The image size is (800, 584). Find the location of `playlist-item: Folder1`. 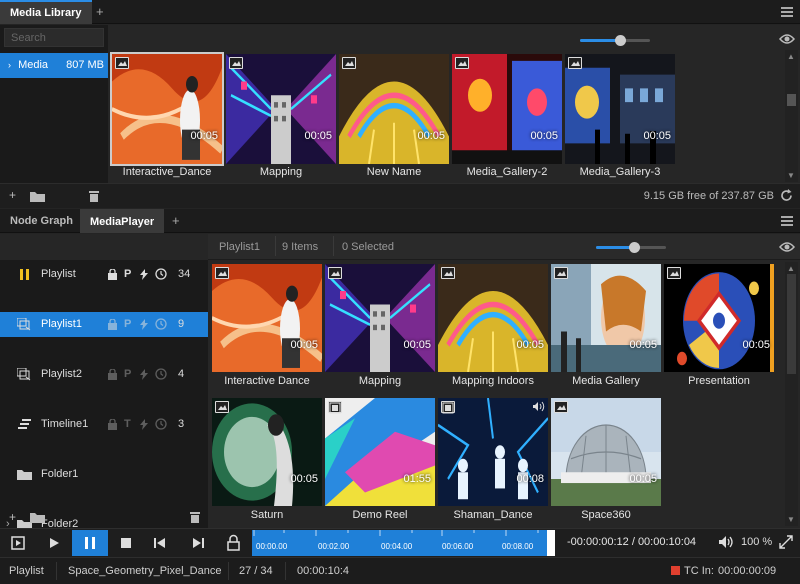

playlist-item: Folder1 is located at coordinates (104, 474).